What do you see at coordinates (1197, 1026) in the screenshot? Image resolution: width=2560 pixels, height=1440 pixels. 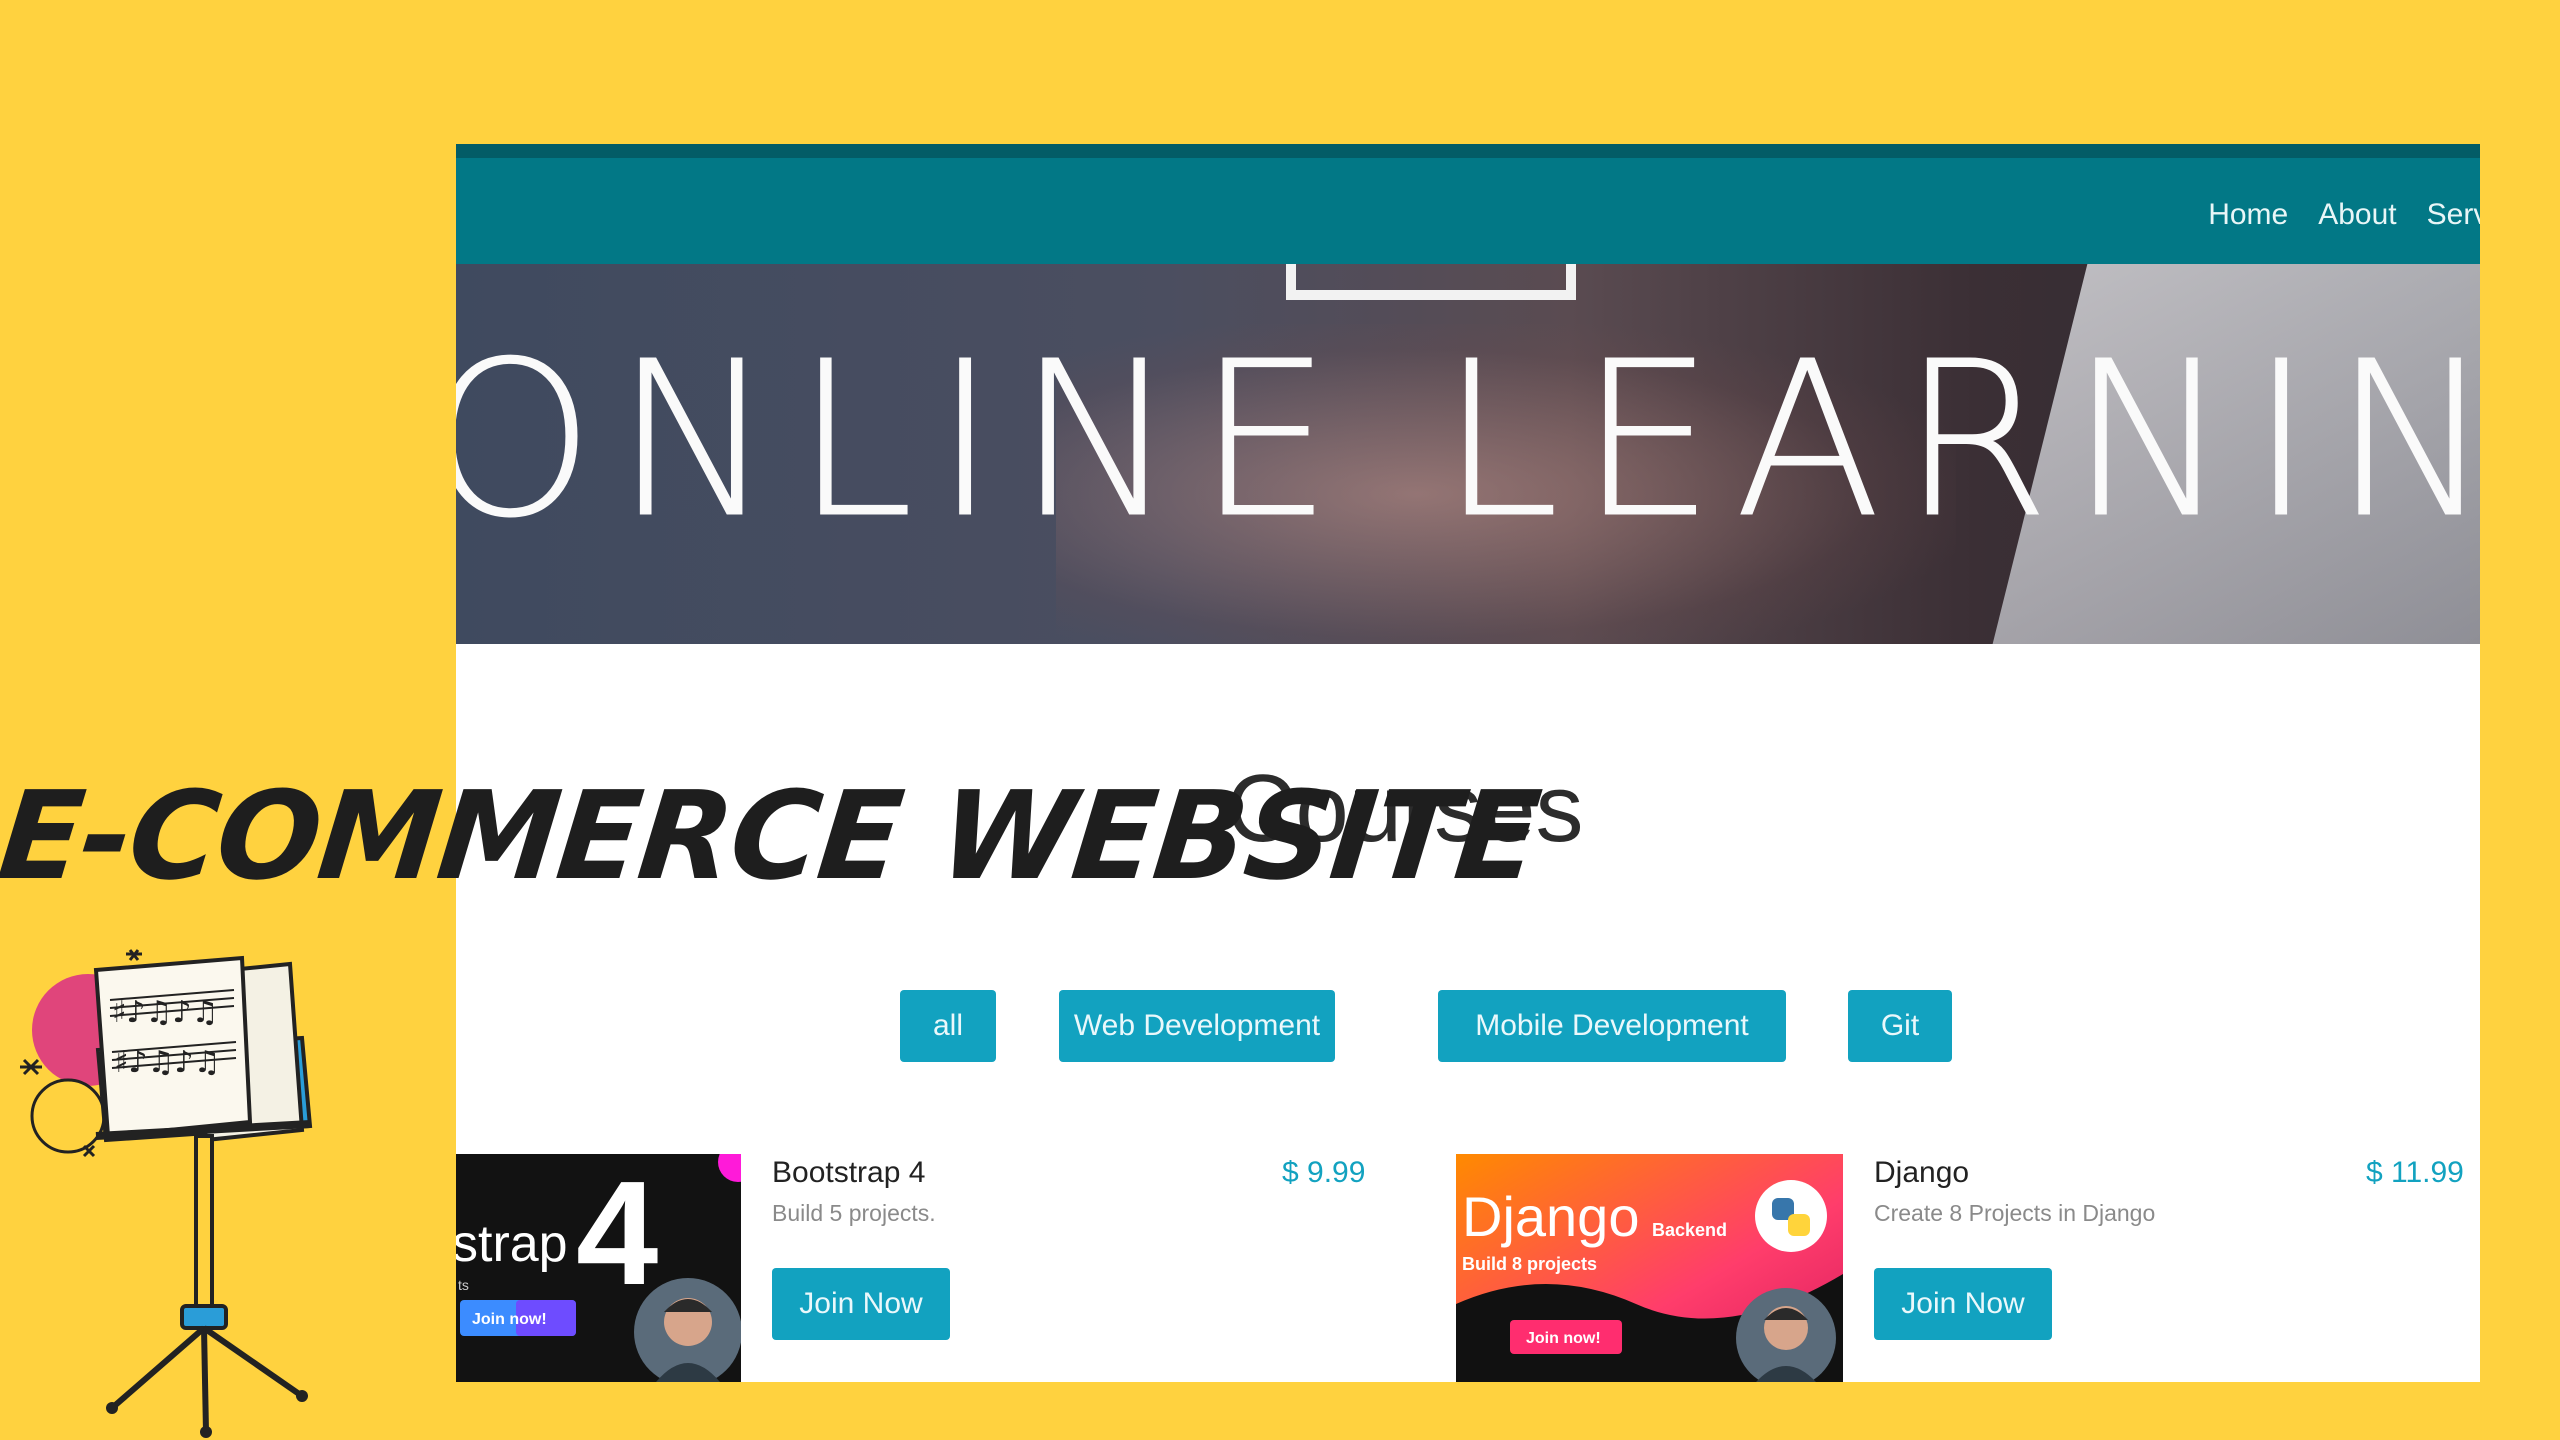 I see `filter-web-development-button: Web Development` at bounding box center [1197, 1026].